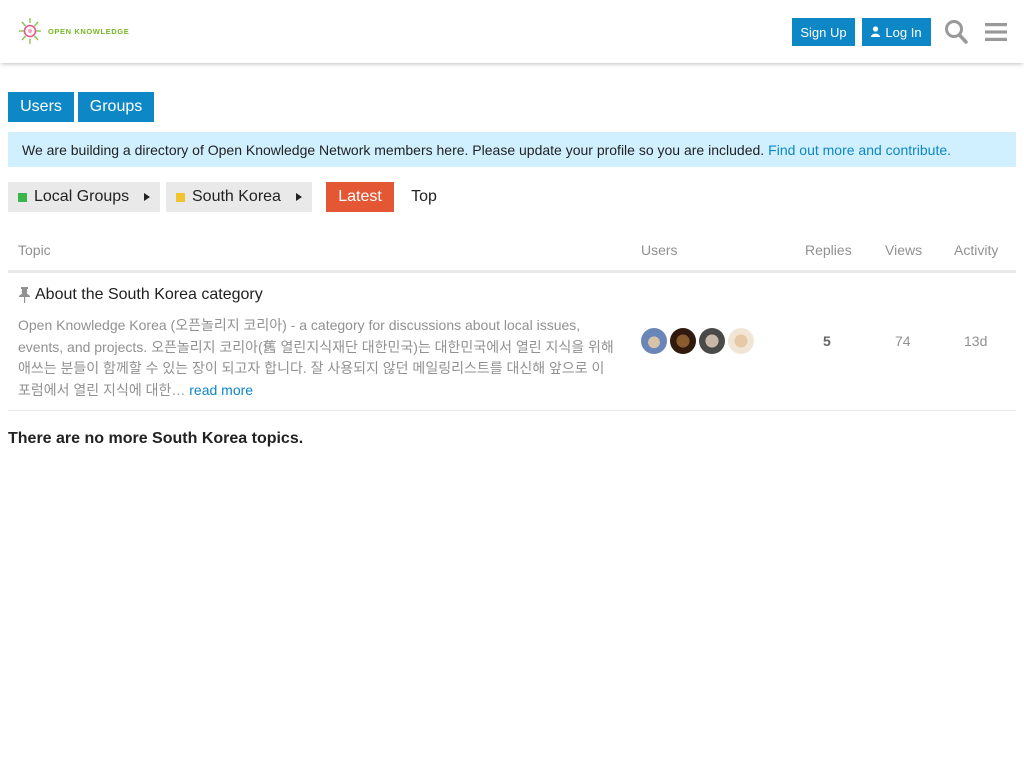 Image resolution: width=1024 pixels, height=768 pixels. I want to click on table-row-divider, so click(512, 410).